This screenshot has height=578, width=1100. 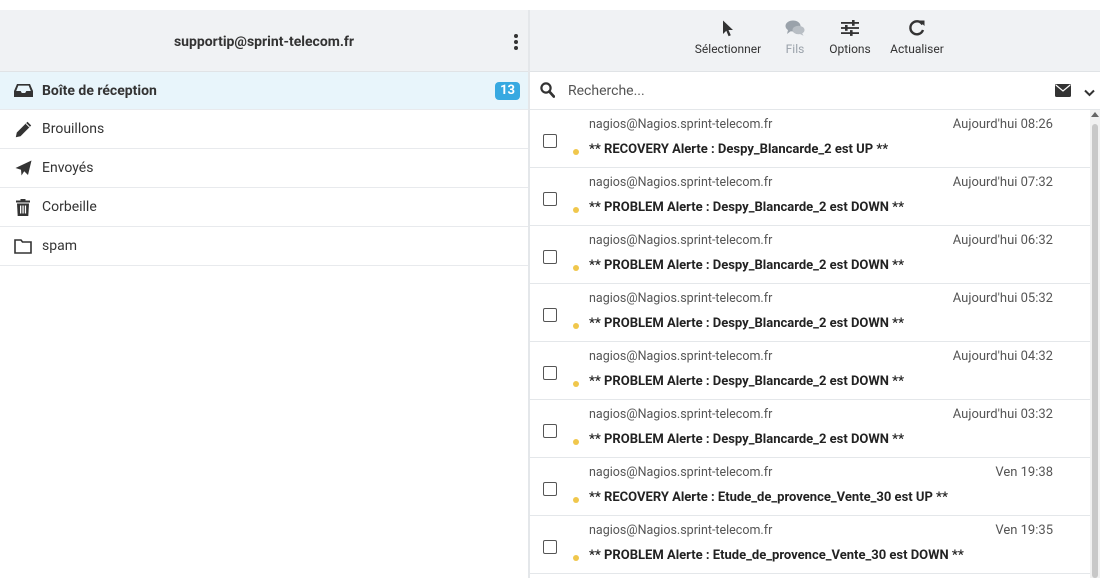 I want to click on envelope-icon, so click(x=1063, y=92).